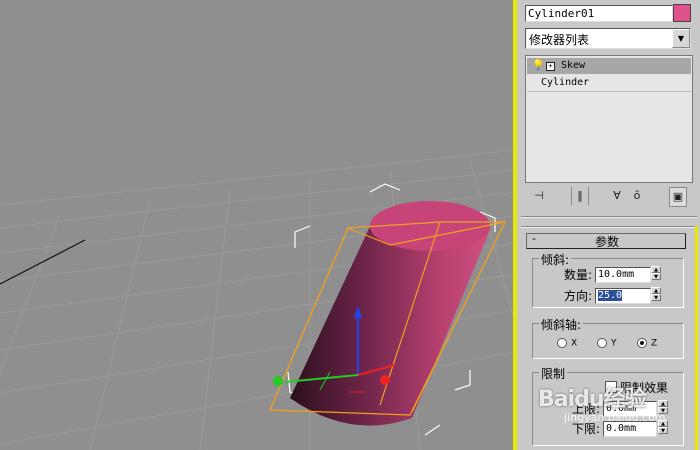 This screenshot has width=700, height=450. I want to click on rollout-title: 参数, so click(607, 242).